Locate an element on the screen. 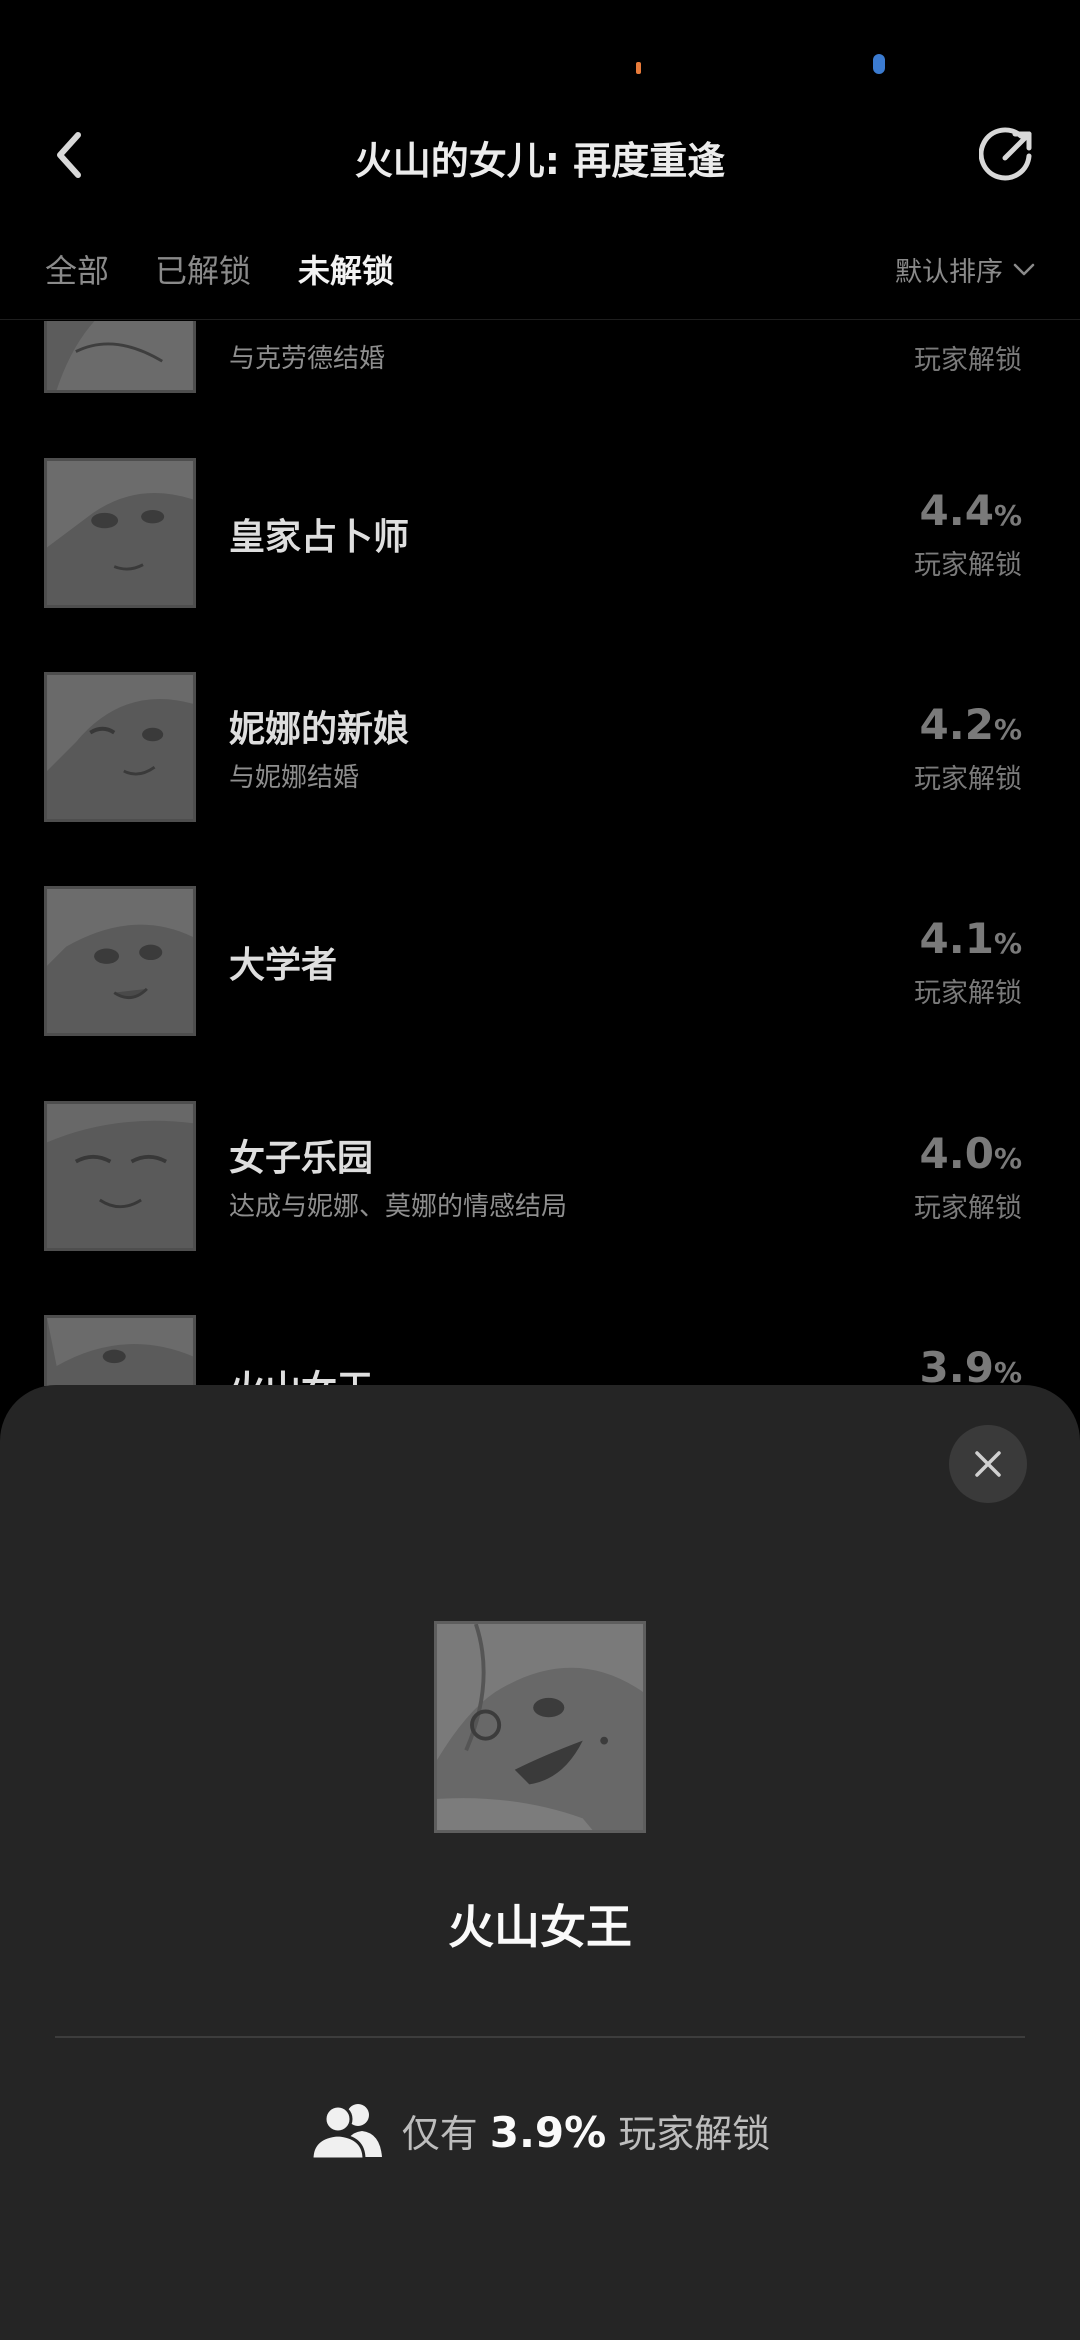  achievement-title: 妮娜的新娘 is located at coordinates (319, 729).